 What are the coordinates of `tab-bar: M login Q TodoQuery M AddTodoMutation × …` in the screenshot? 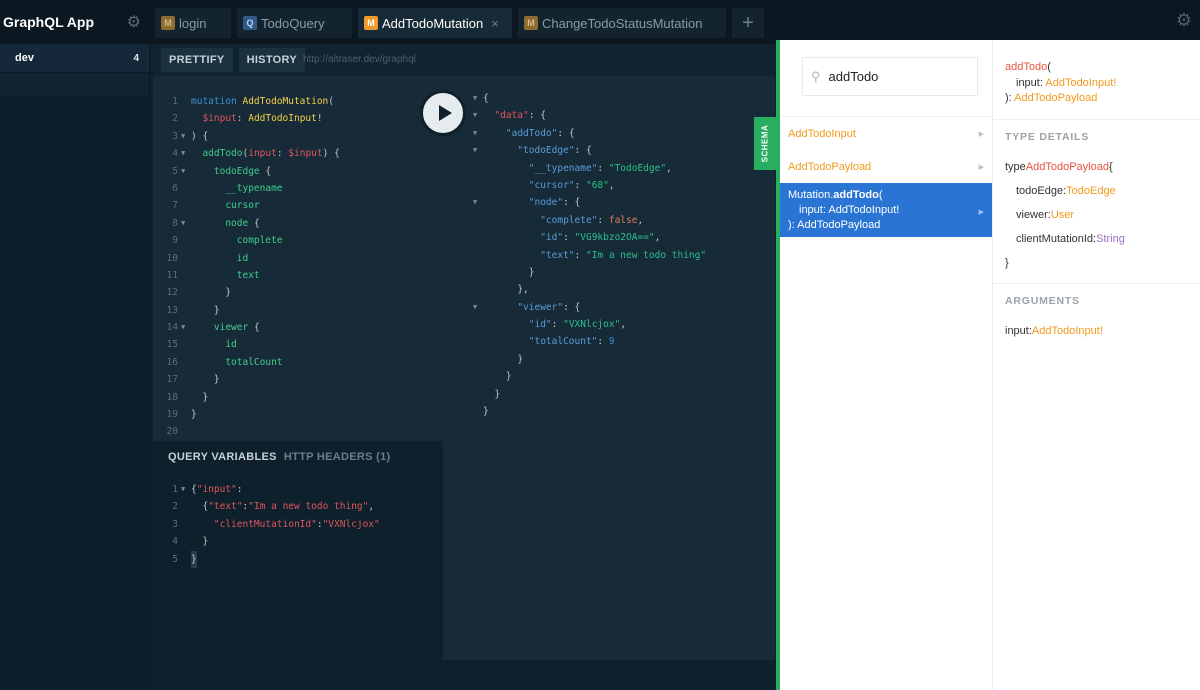 It's located at (675, 22).